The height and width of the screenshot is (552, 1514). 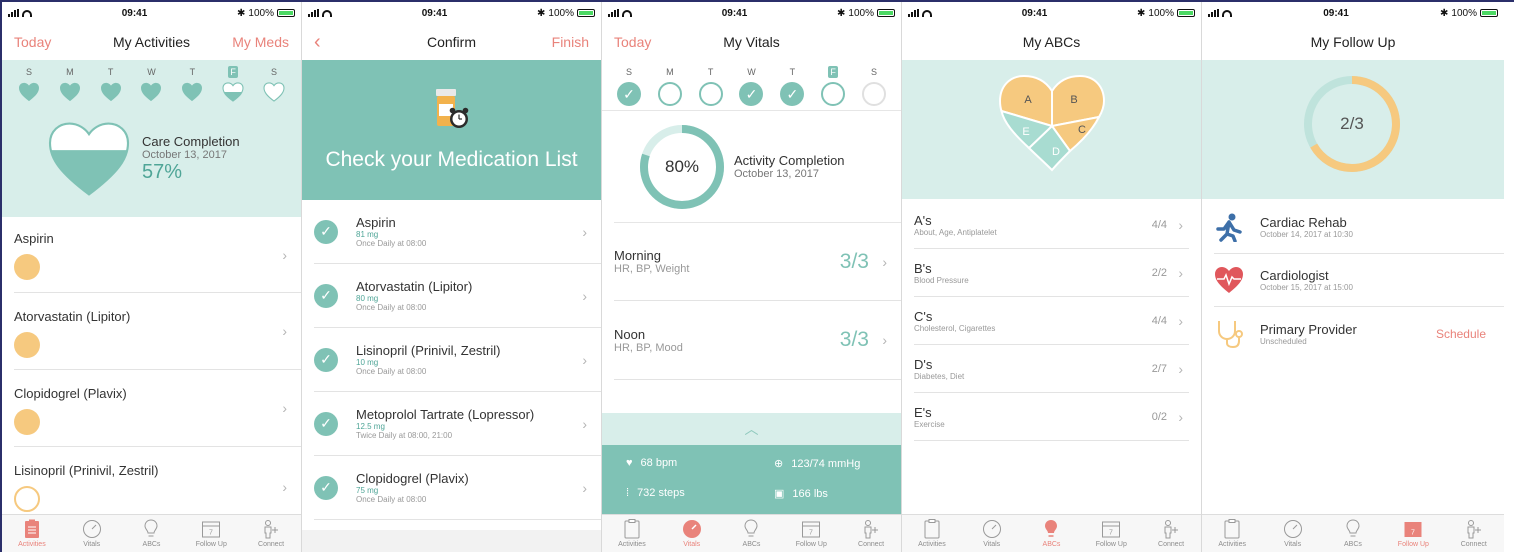 I want to click on schedule-button: Schedule, so click(x=1461, y=334).